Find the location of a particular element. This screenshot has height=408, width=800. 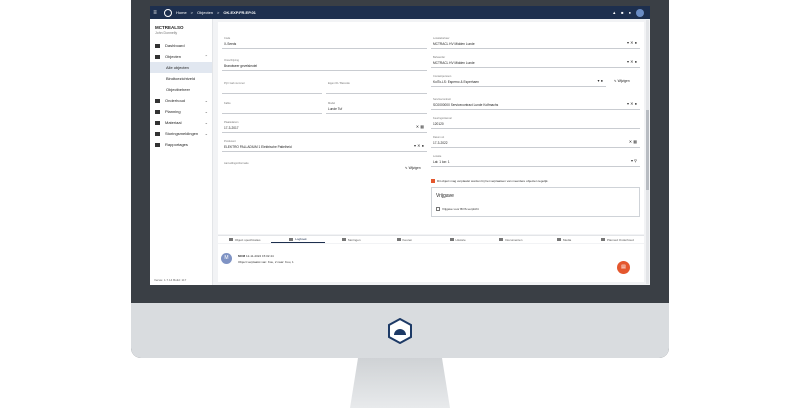

checkbox is located at coordinates (438, 209).